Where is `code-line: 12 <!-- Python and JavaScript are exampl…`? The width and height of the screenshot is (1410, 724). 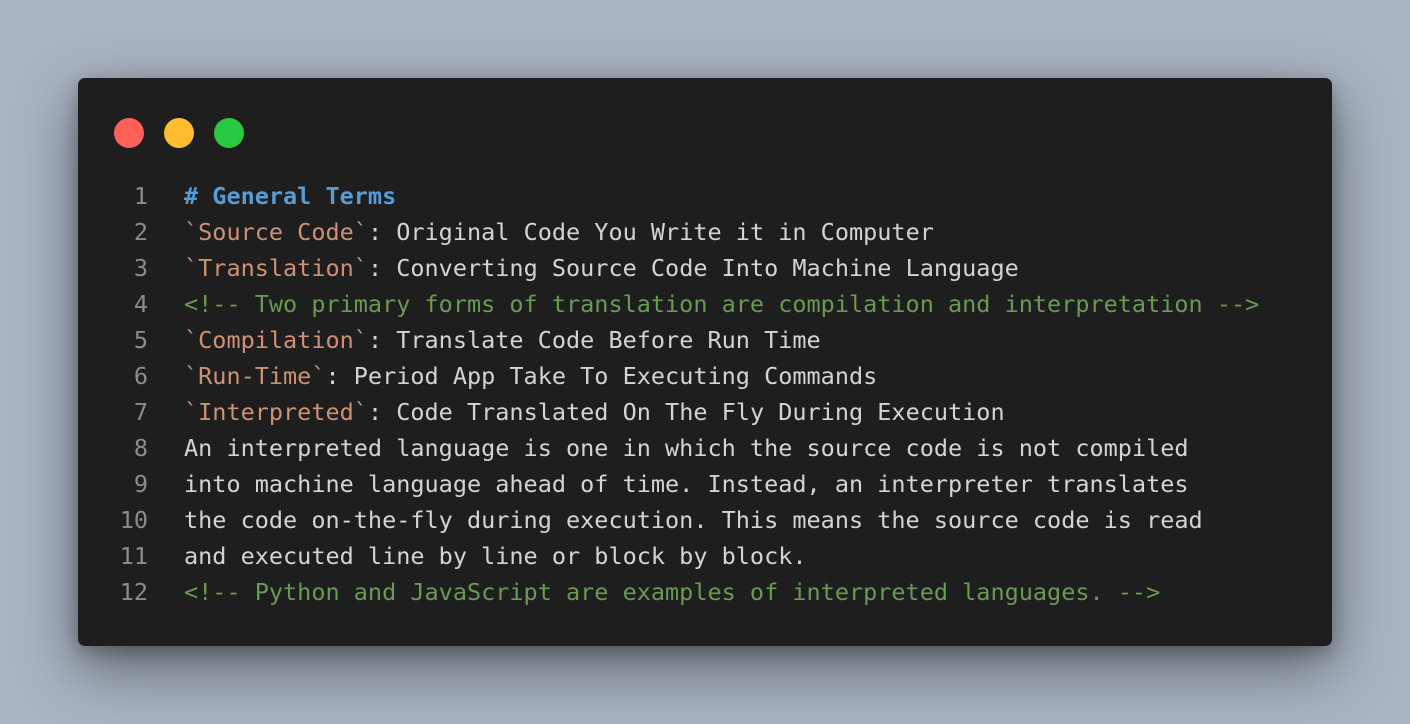 code-line: 12 <!-- Python and JavaScript are exampl… is located at coordinates (705, 592).